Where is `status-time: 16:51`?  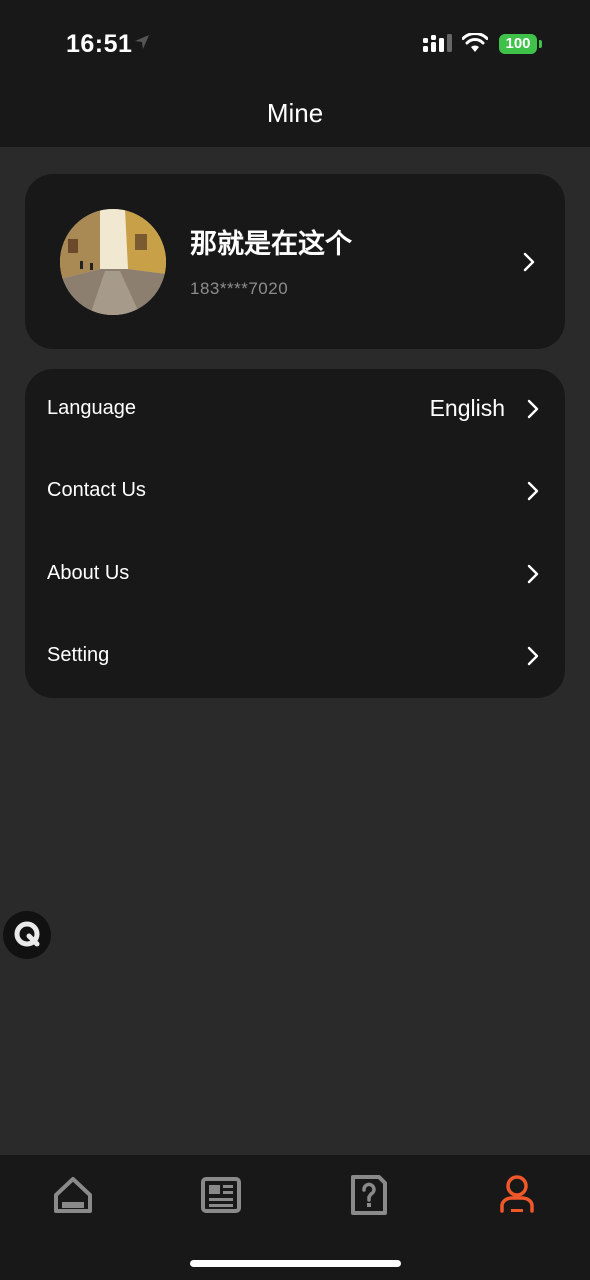
status-time: 16:51 is located at coordinates (99, 44).